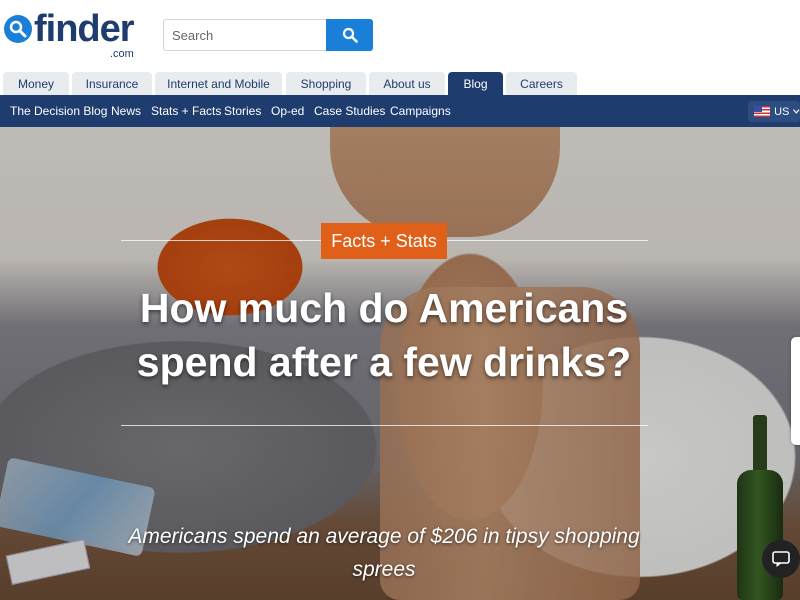 The image size is (800, 600). What do you see at coordinates (762, 111) in the screenshot?
I see `us-flag-icon` at bounding box center [762, 111].